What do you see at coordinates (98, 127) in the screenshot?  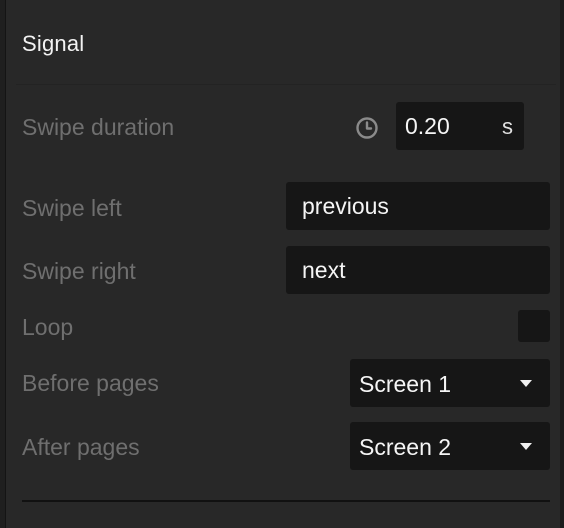 I see `swipe-duration-label: Swipe duration` at bounding box center [98, 127].